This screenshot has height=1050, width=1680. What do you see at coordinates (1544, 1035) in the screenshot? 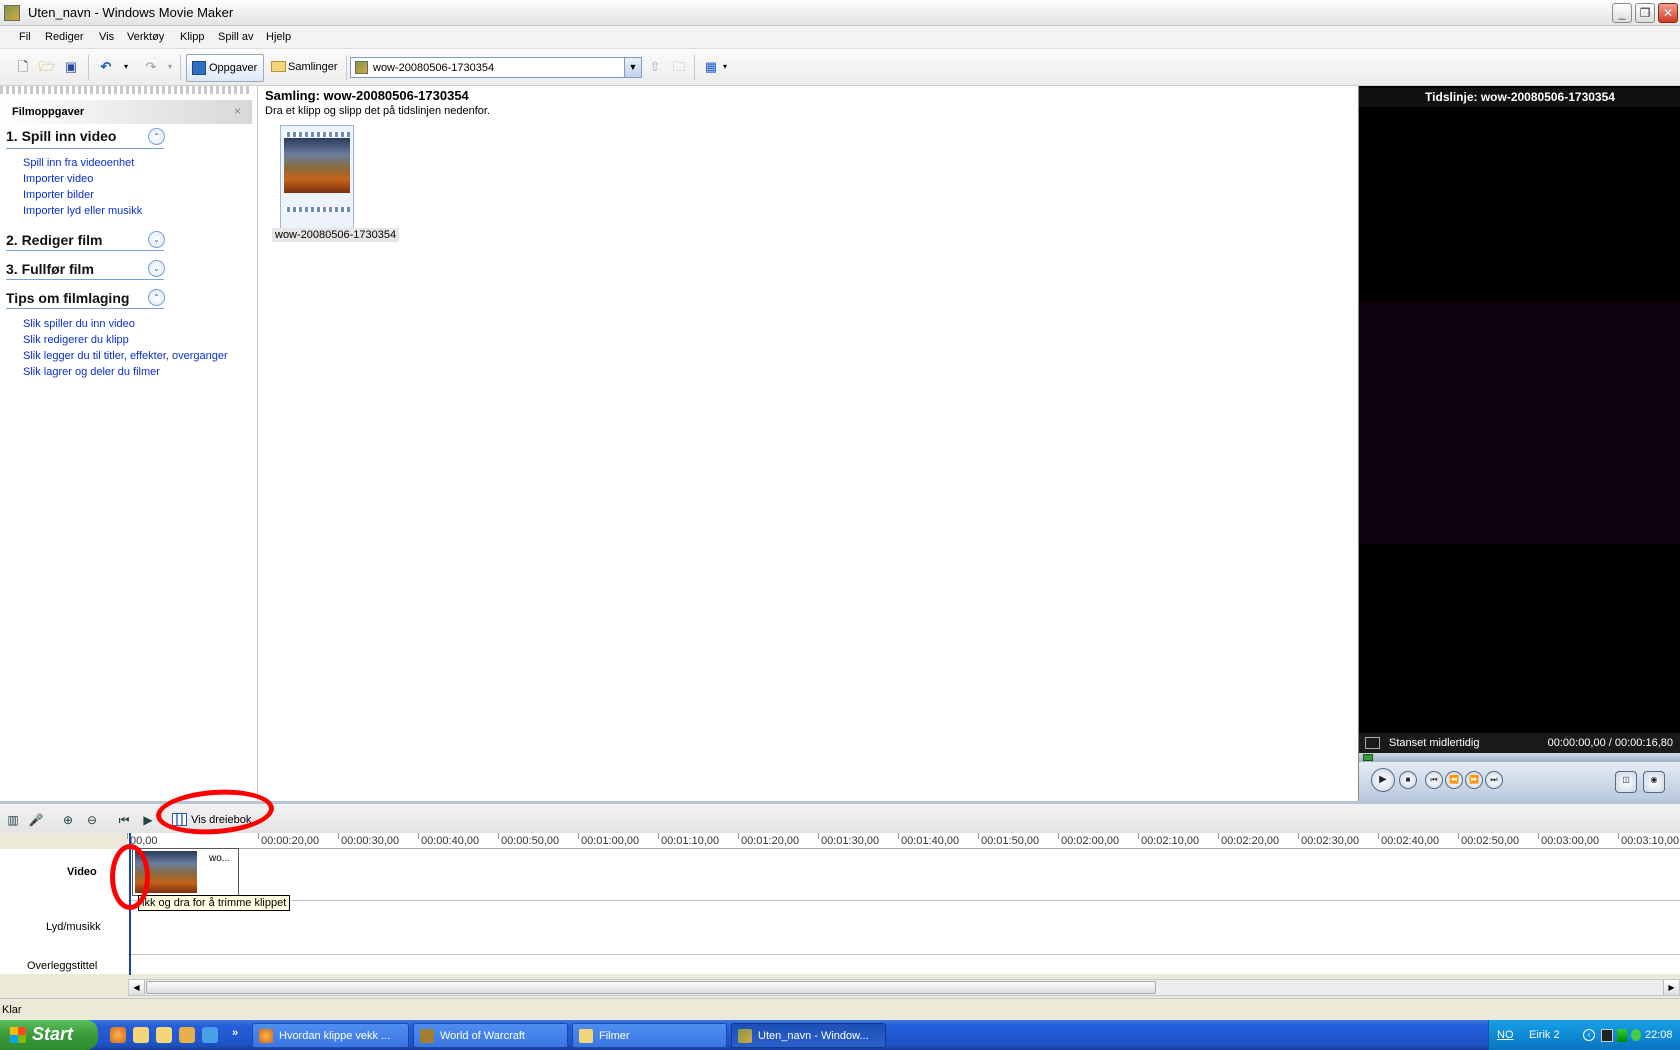
I see `user-name: Eirik 2` at bounding box center [1544, 1035].